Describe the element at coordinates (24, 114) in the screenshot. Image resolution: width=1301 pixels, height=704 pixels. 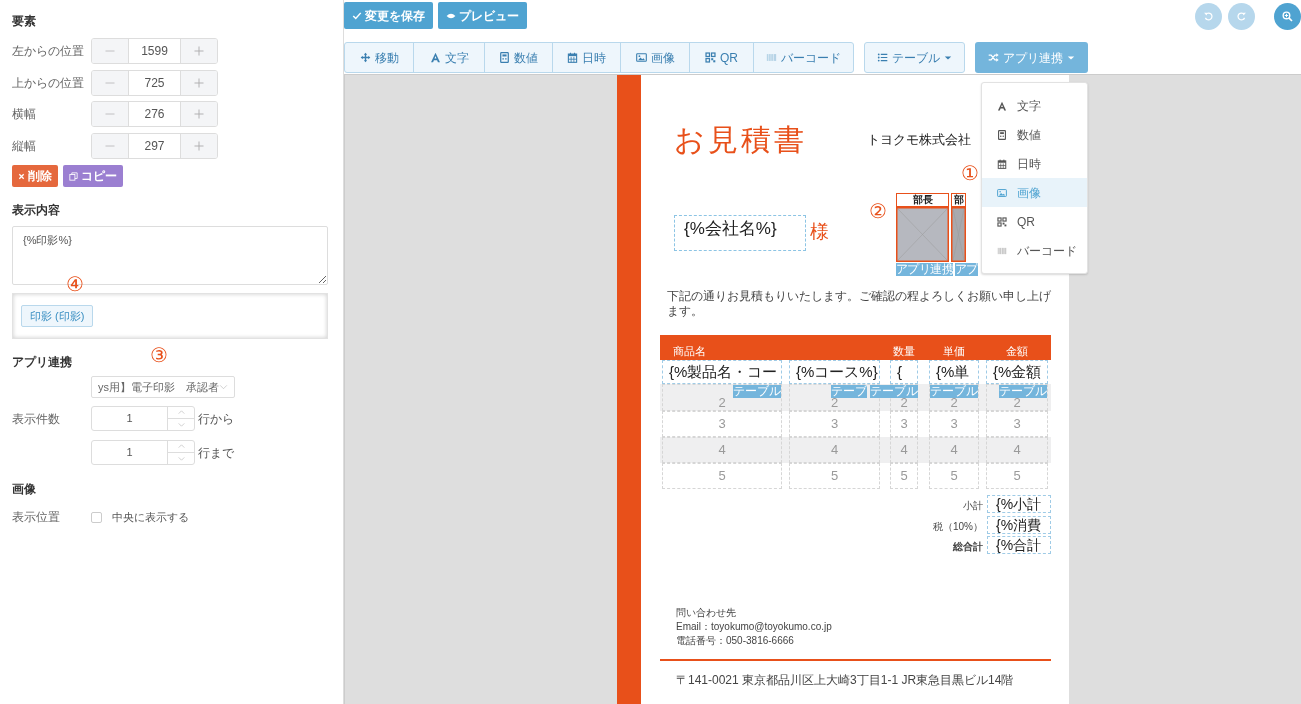
I see `field-label: 横幅` at that location.